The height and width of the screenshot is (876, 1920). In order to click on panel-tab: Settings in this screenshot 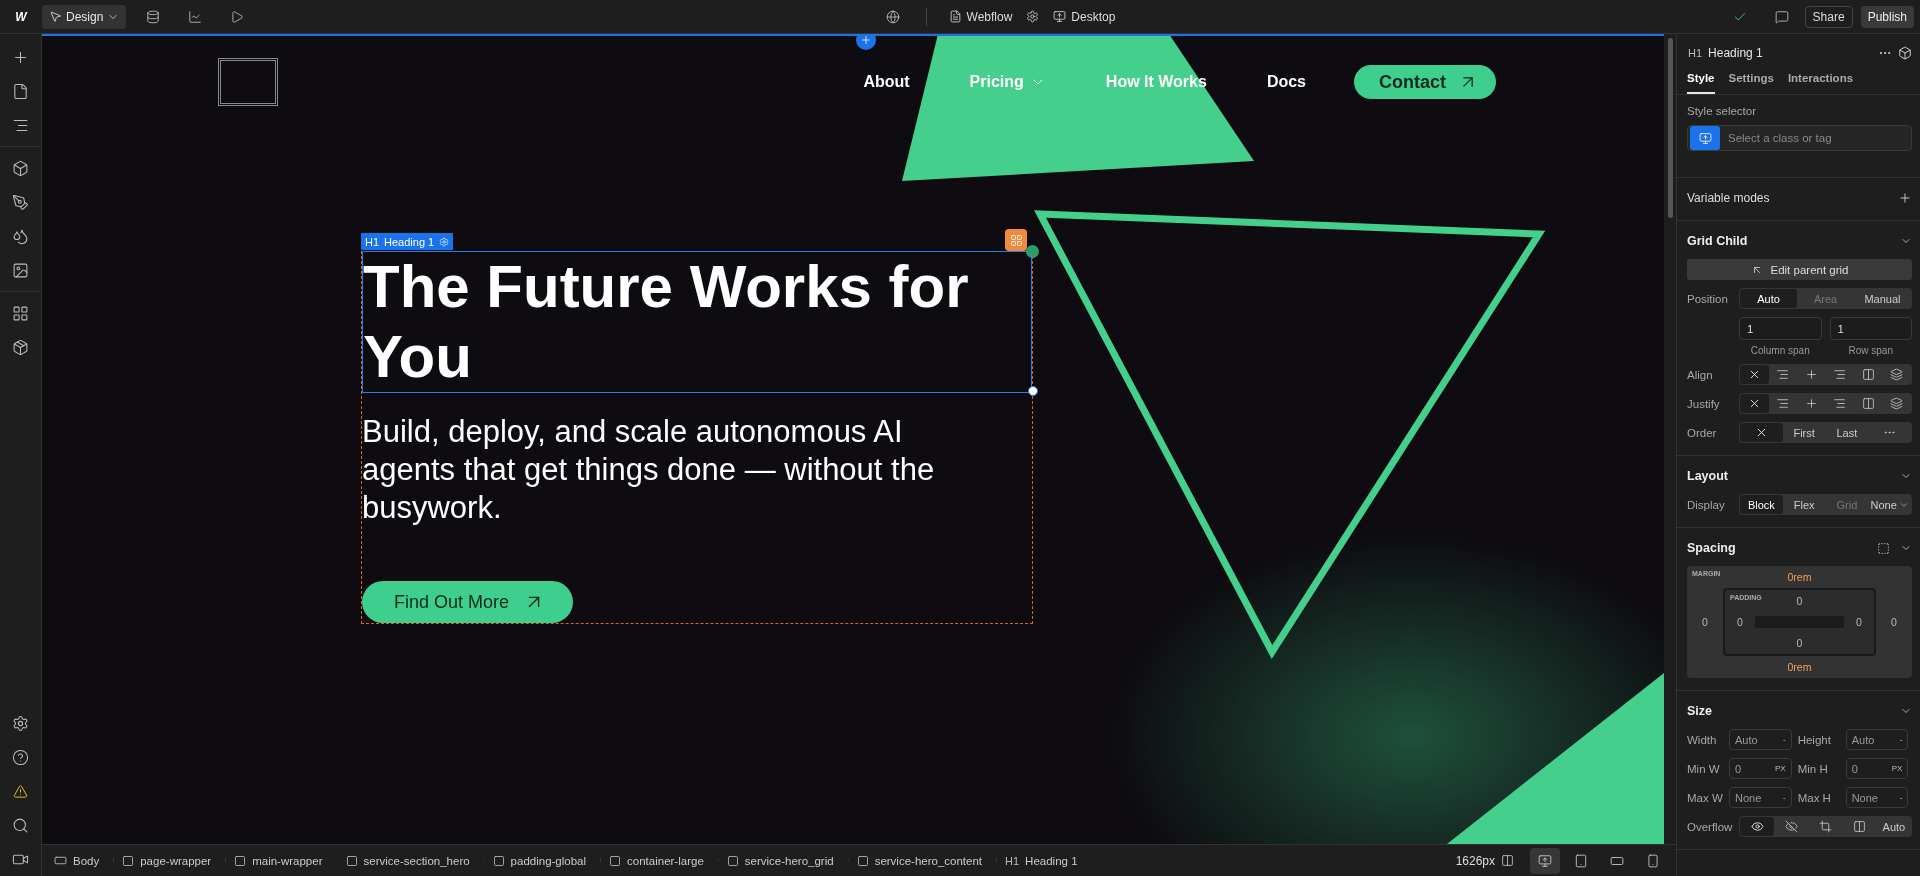, I will do `click(1751, 80)`.